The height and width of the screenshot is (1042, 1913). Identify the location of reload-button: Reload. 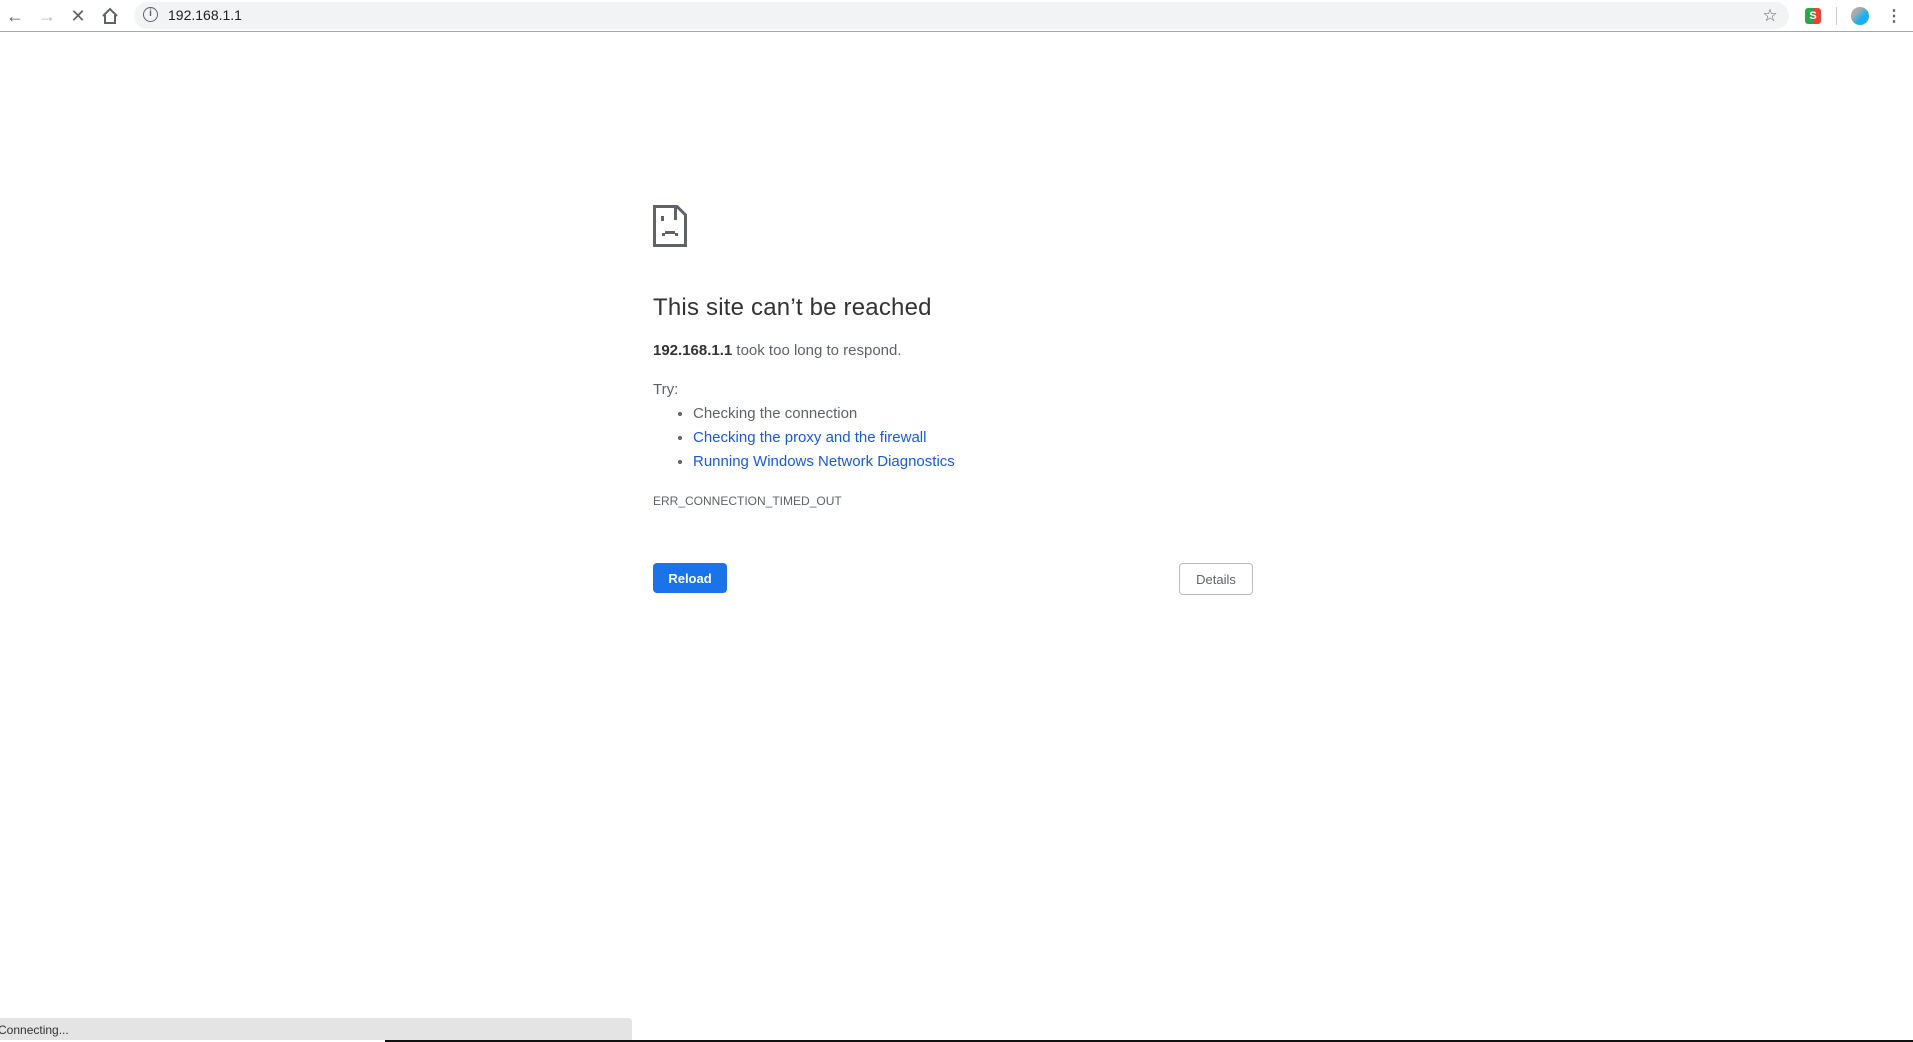
(690, 578).